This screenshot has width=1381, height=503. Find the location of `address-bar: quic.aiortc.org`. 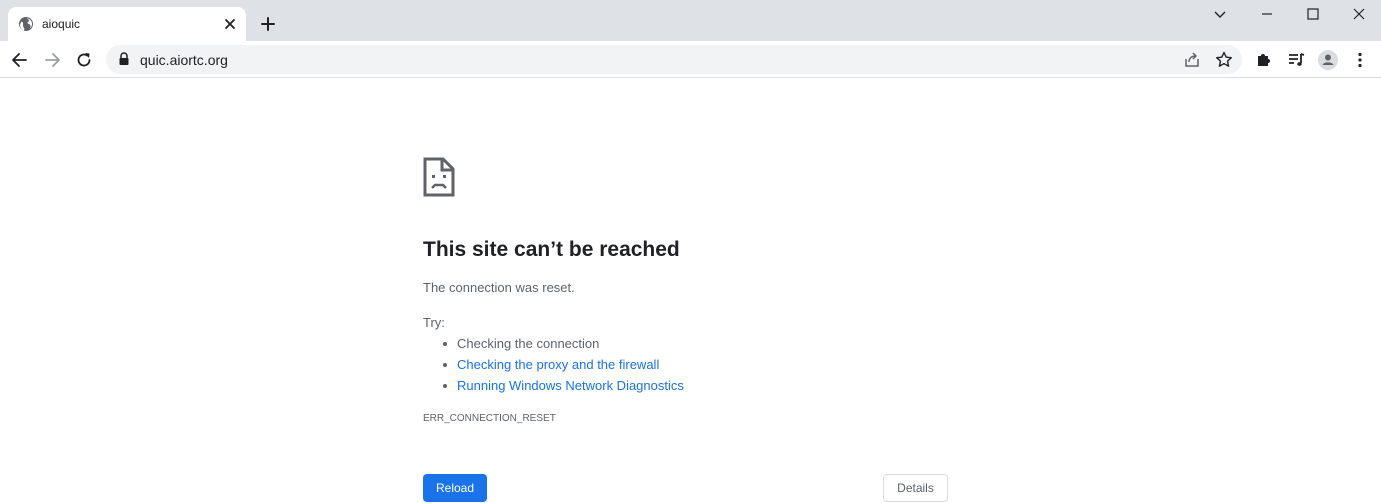

address-bar: quic.aiortc.org is located at coordinates (674, 59).